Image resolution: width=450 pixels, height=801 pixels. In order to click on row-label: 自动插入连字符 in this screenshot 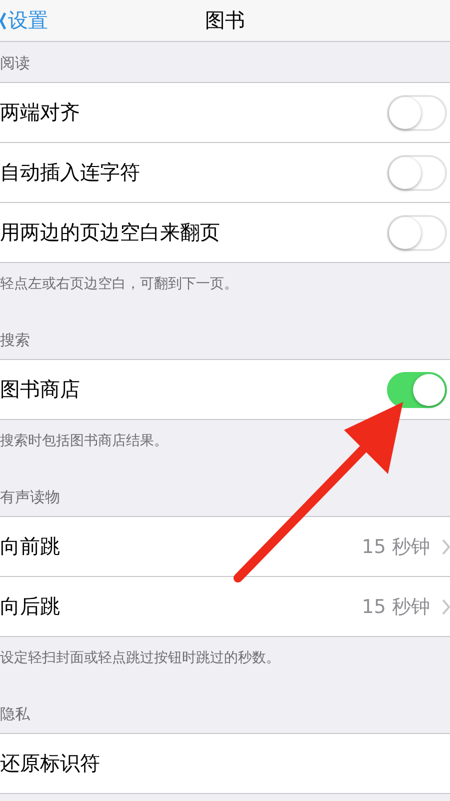, I will do `click(70, 172)`.